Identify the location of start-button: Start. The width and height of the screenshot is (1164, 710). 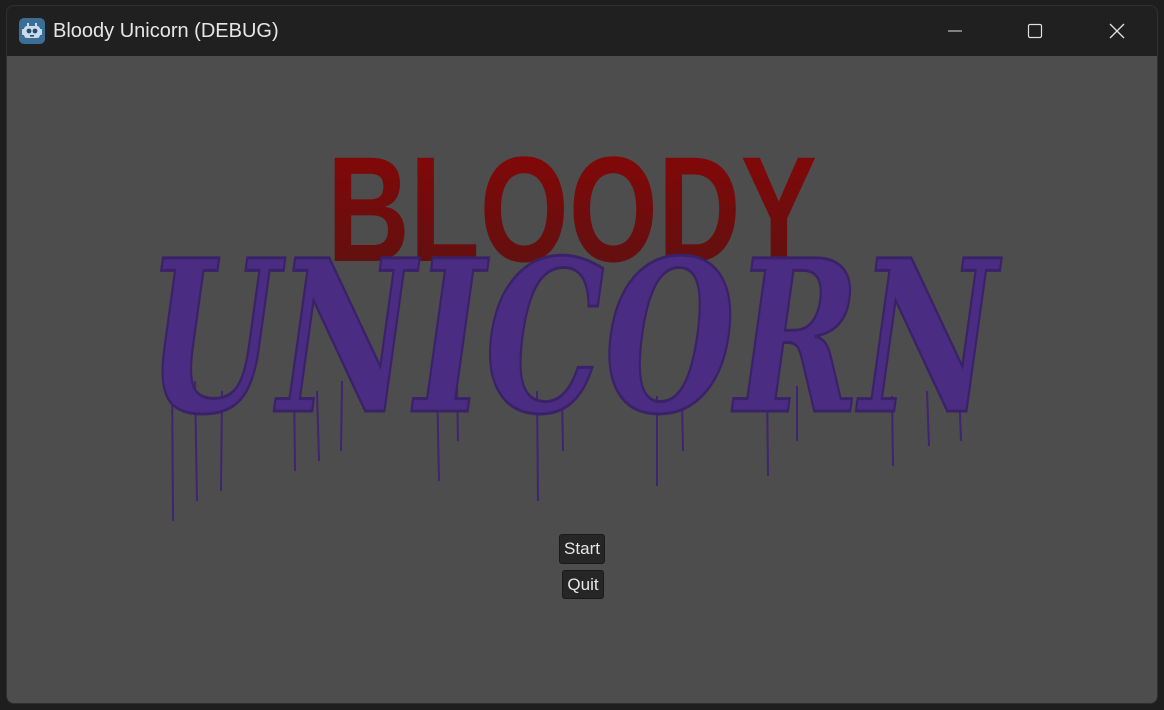
(582, 549).